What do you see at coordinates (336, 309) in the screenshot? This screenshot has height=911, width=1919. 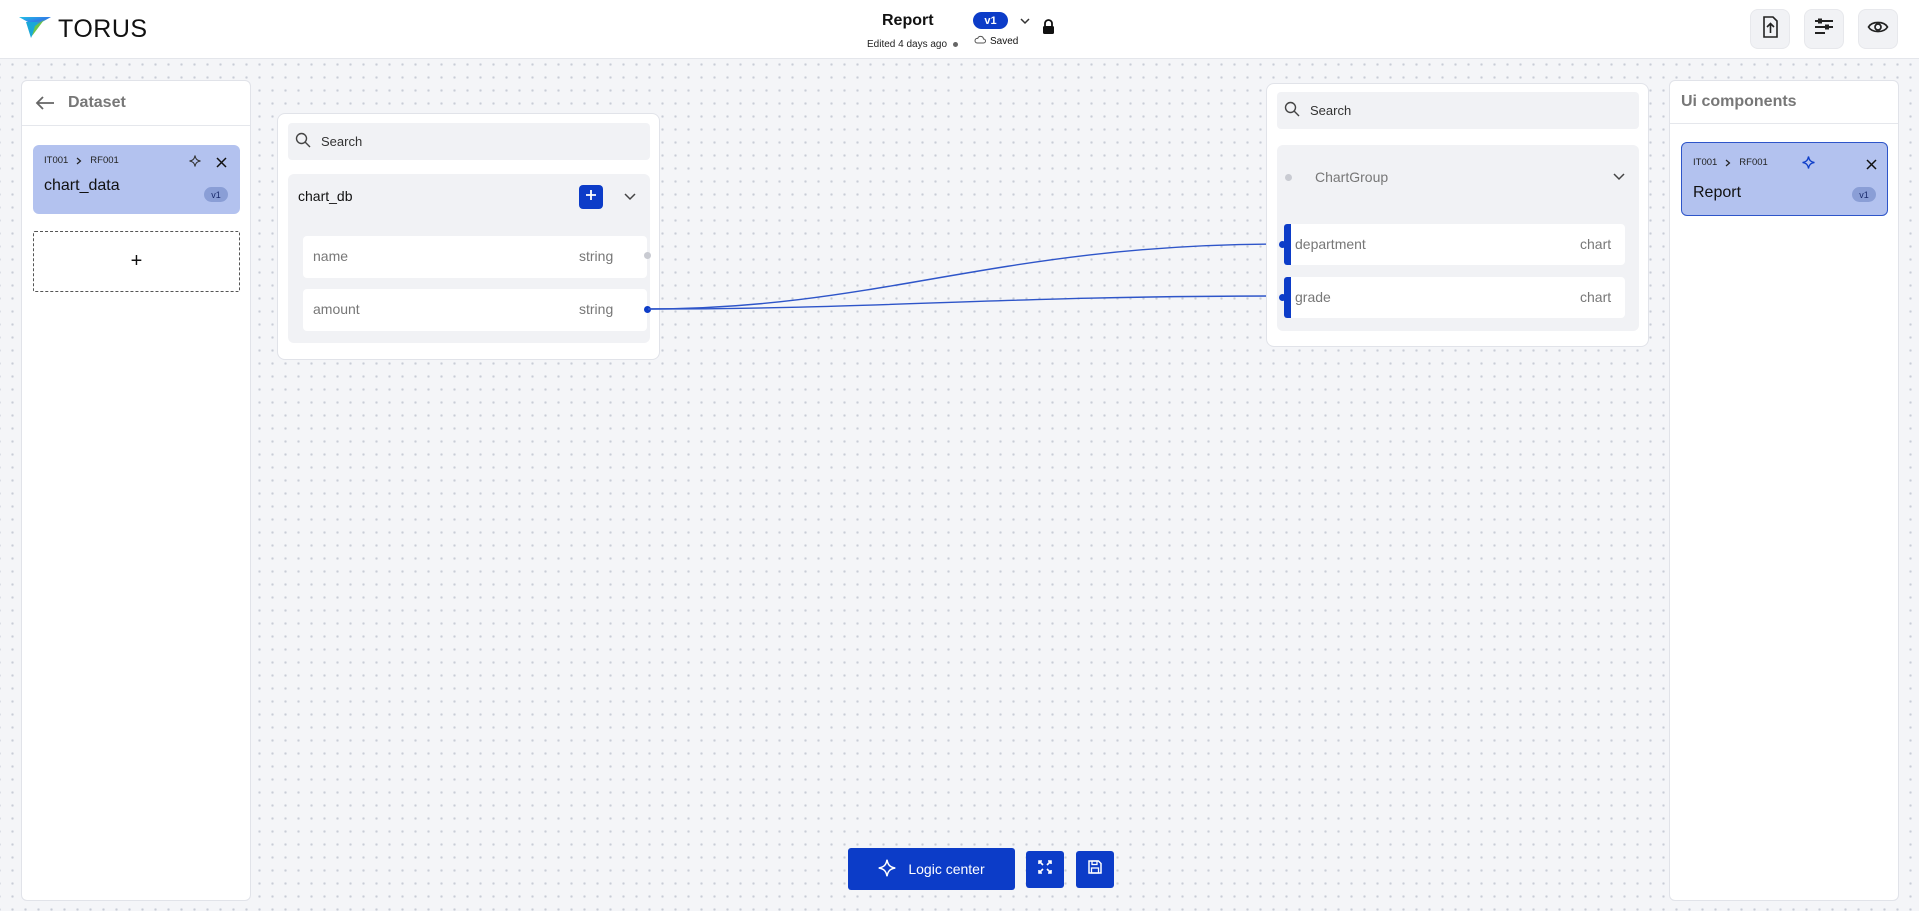 I see `field-name: amount` at bounding box center [336, 309].